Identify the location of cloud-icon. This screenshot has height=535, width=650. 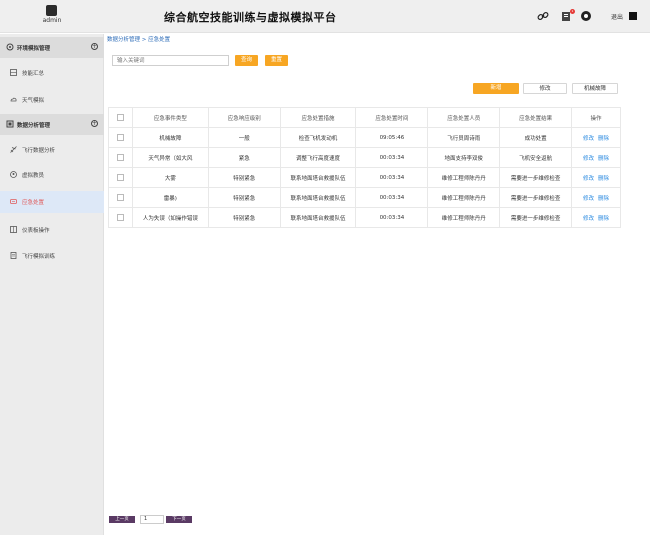
(13, 99).